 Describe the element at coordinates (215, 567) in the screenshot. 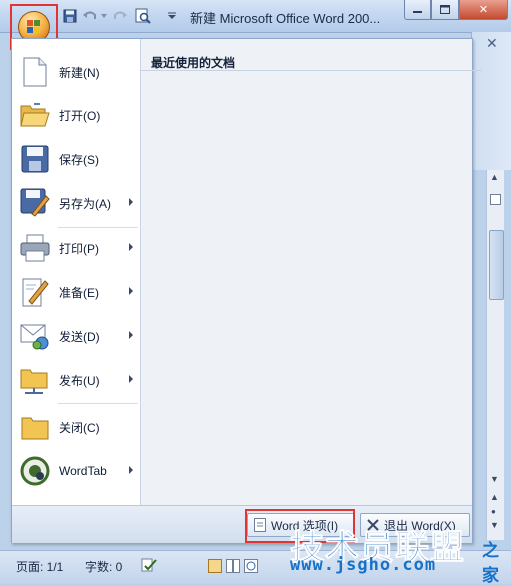

I see `print-layout-view-icon` at that location.